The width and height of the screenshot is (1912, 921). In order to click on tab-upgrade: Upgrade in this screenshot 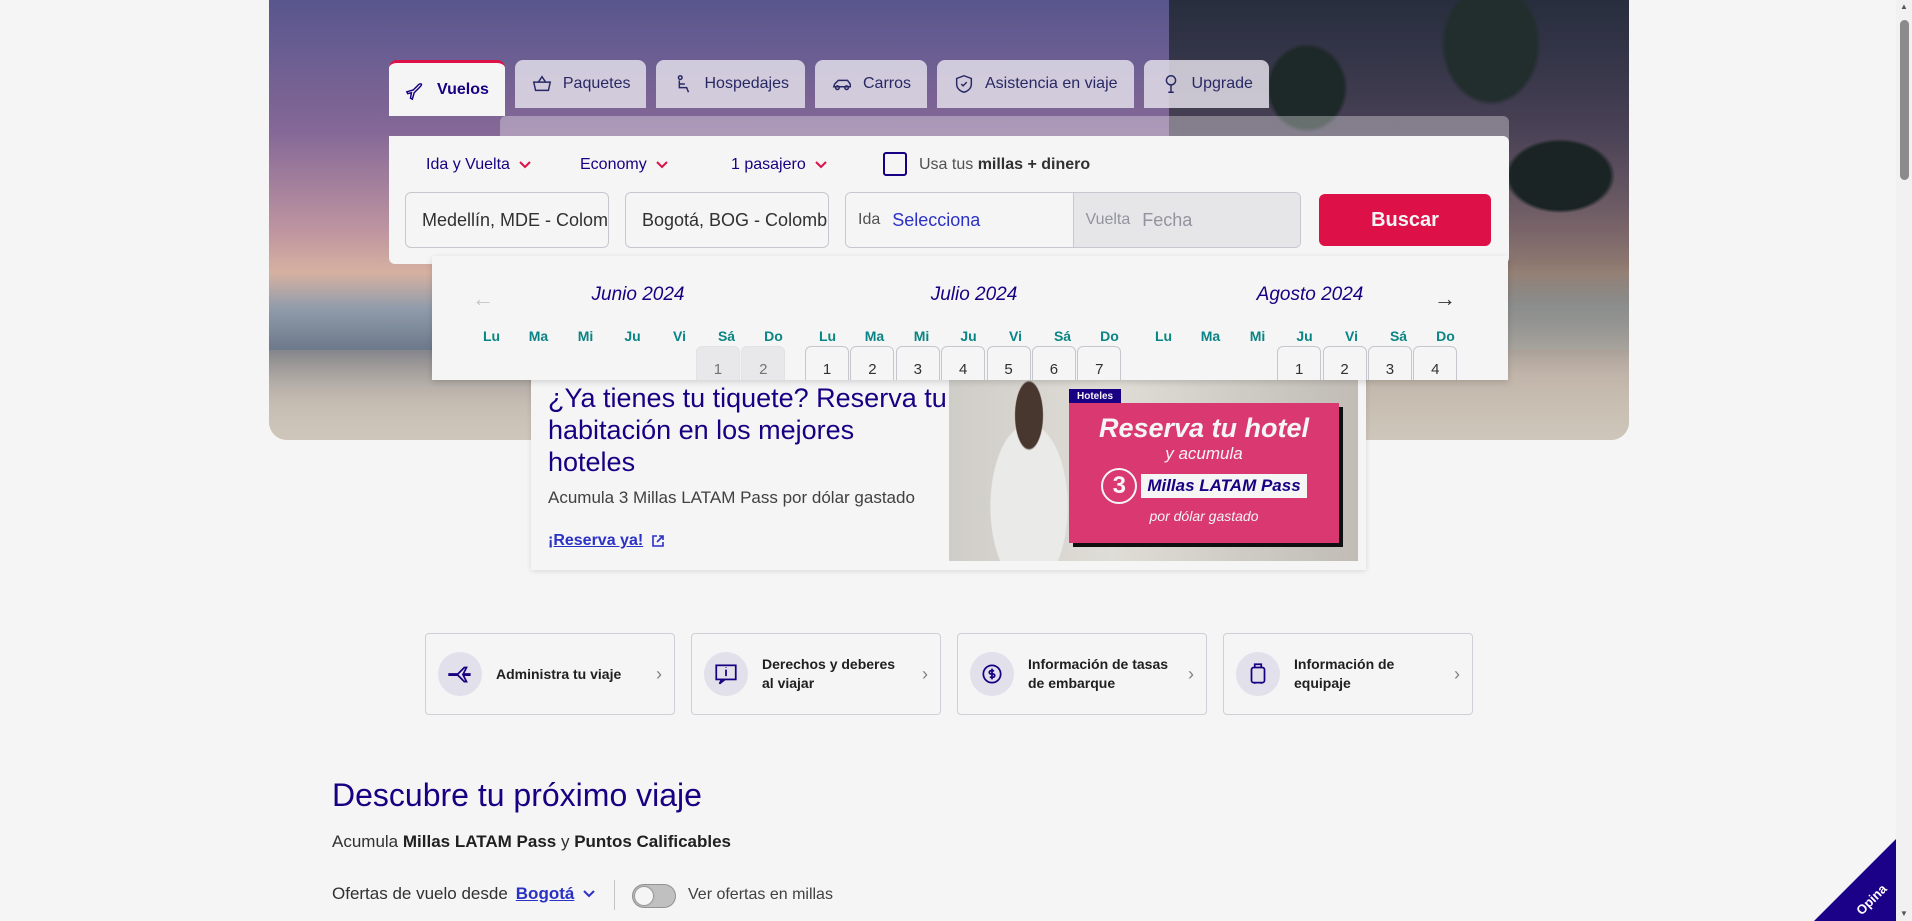, I will do `click(1206, 84)`.